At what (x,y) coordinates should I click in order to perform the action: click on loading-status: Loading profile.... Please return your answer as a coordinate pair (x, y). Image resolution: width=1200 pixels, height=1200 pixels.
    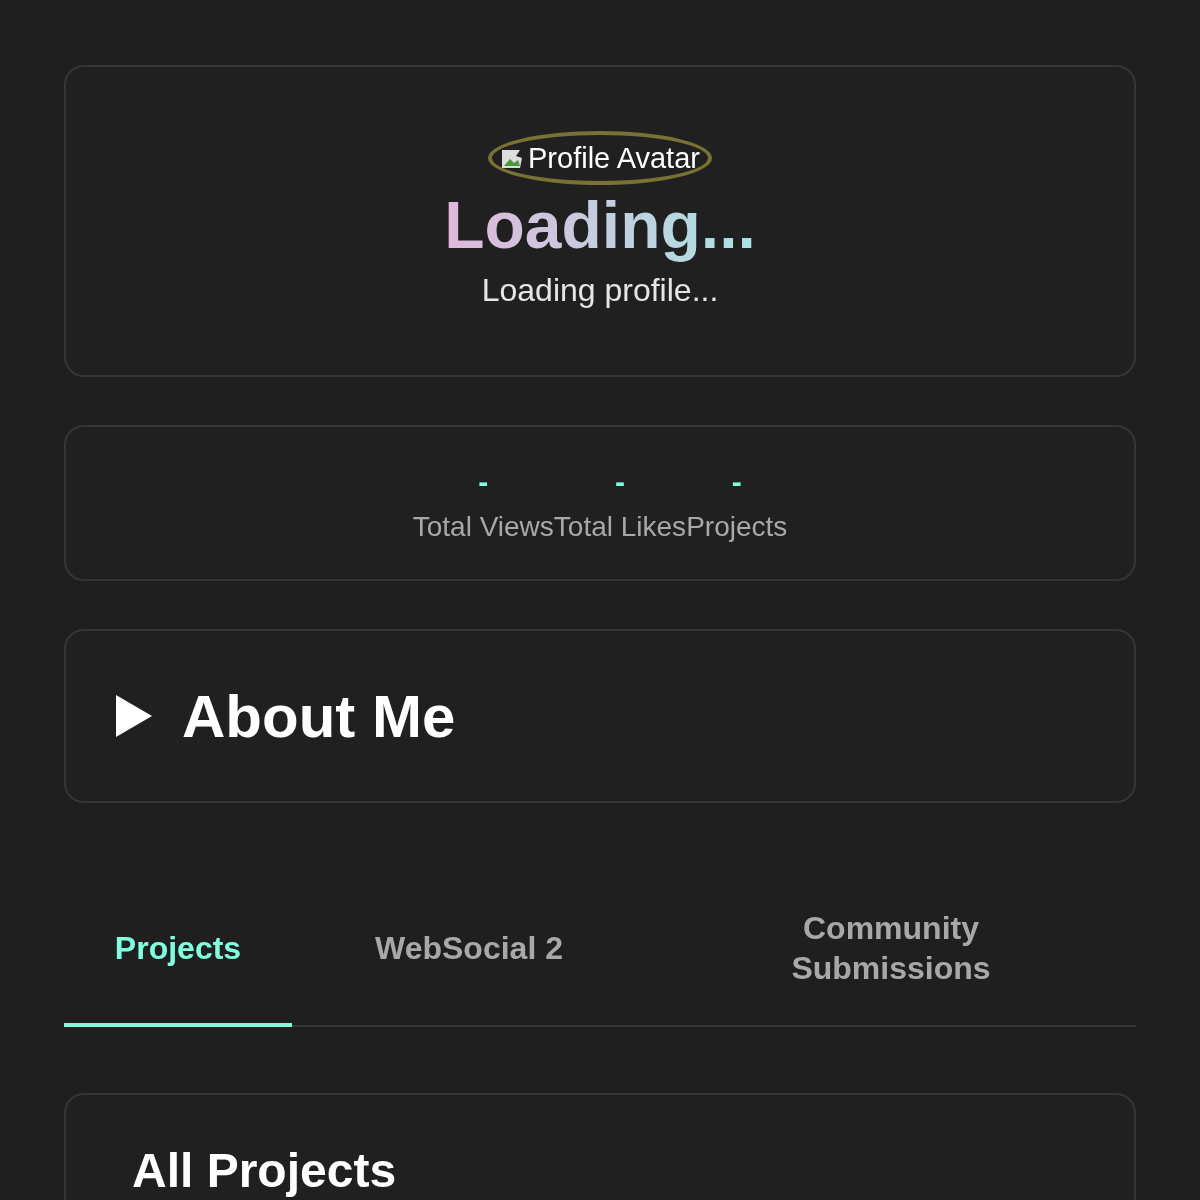
    Looking at the image, I should click on (600, 290).